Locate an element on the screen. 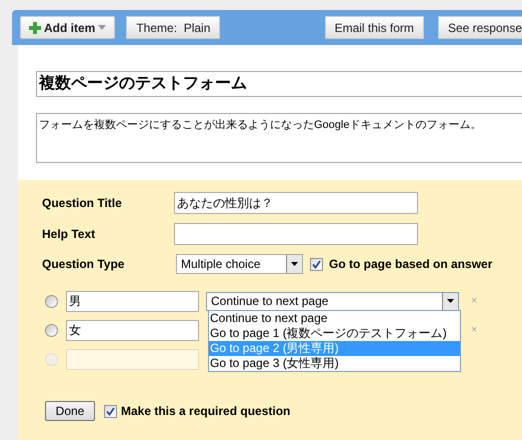 The width and height of the screenshot is (522, 440). theme-button: Theme: Plain is located at coordinates (173, 27).